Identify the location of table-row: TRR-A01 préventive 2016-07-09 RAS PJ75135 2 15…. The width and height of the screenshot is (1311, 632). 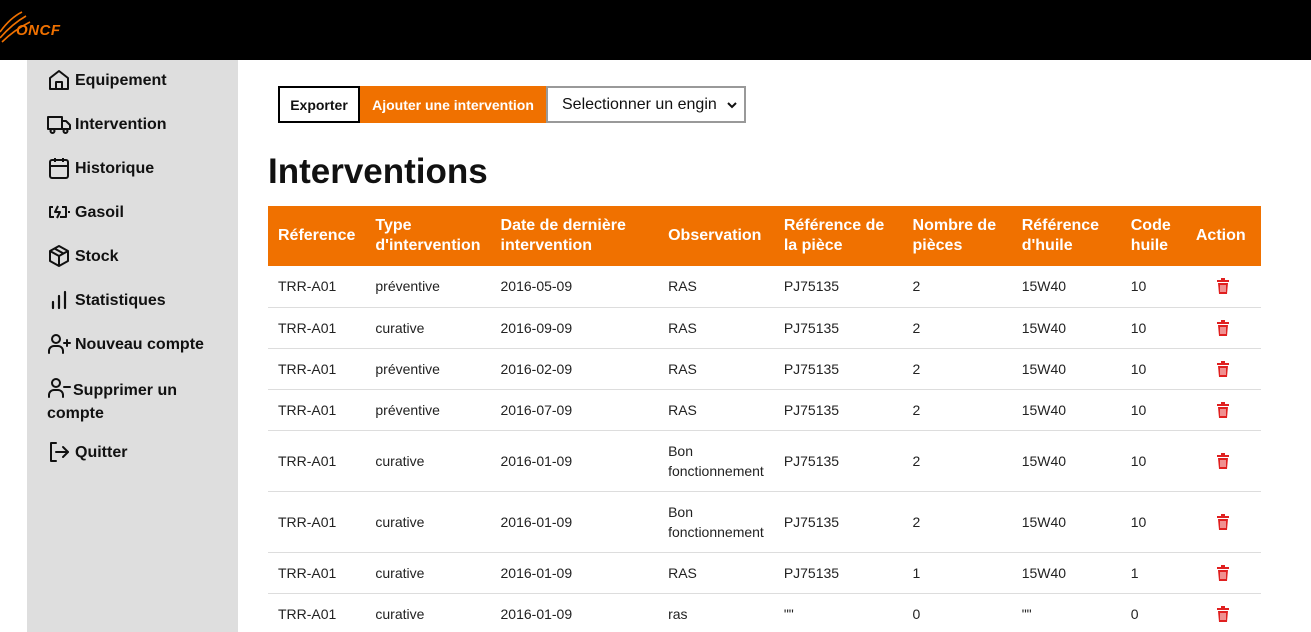
(764, 410).